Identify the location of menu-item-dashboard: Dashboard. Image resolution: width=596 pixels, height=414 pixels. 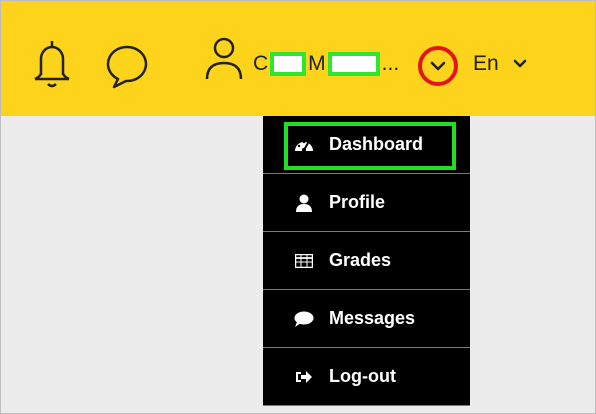
(366, 145).